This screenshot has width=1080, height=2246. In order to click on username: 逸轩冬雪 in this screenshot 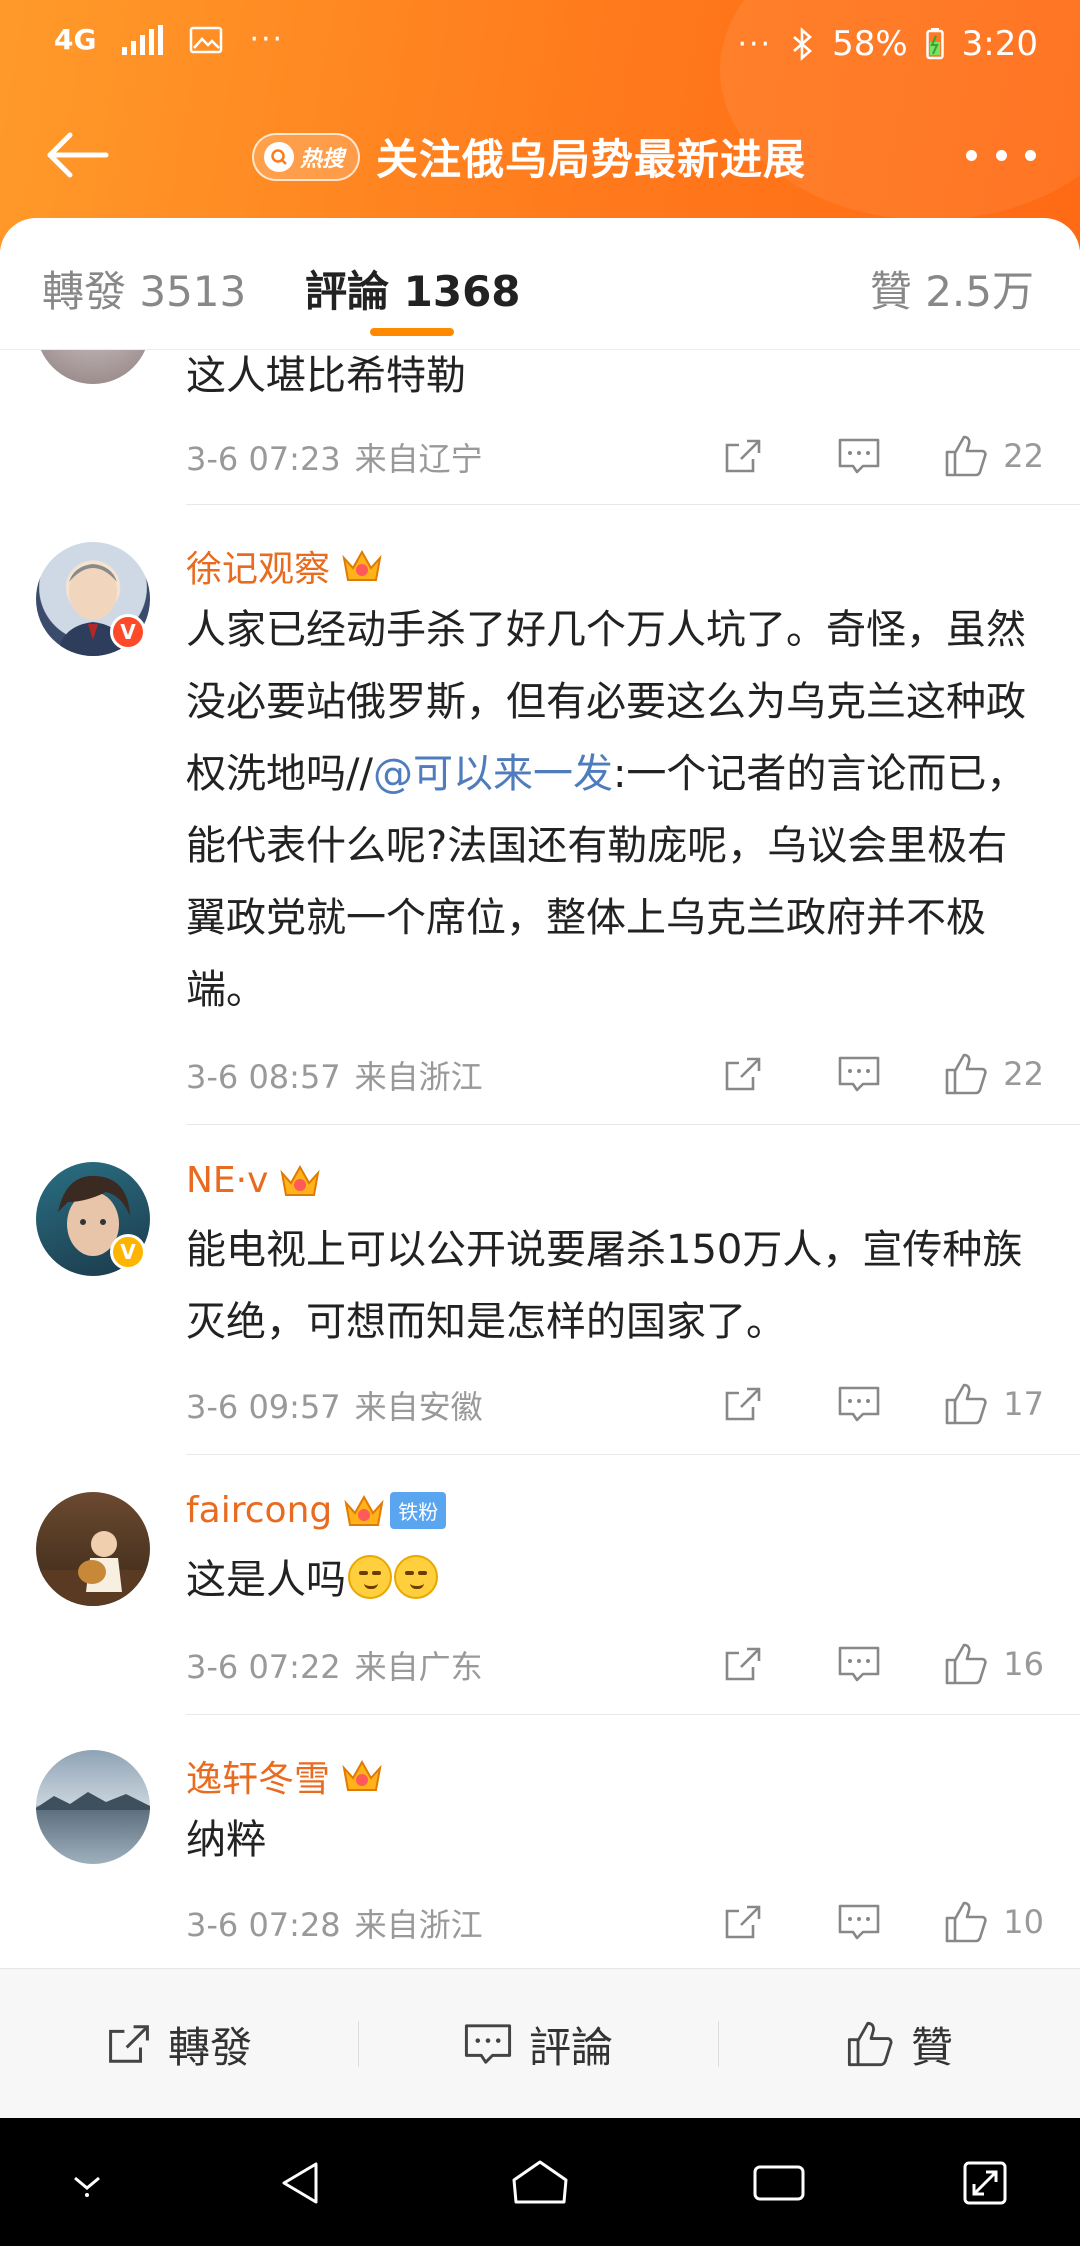, I will do `click(258, 1776)`.